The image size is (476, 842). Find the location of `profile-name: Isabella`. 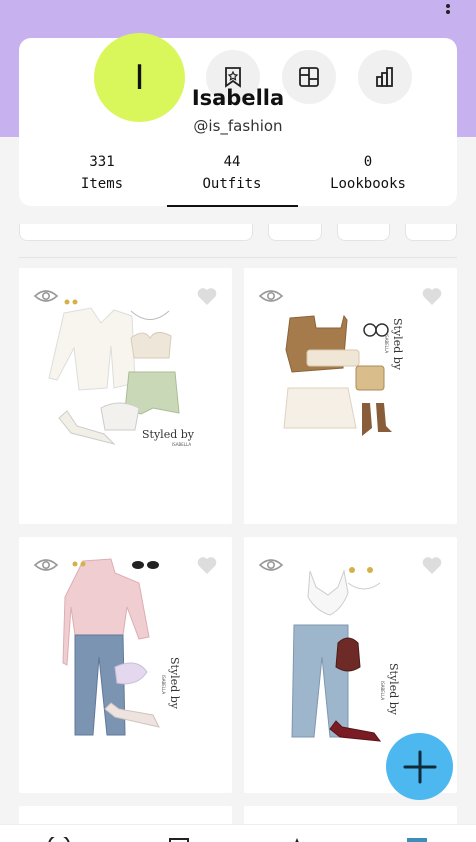

profile-name: Isabella is located at coordinates (238, 98).